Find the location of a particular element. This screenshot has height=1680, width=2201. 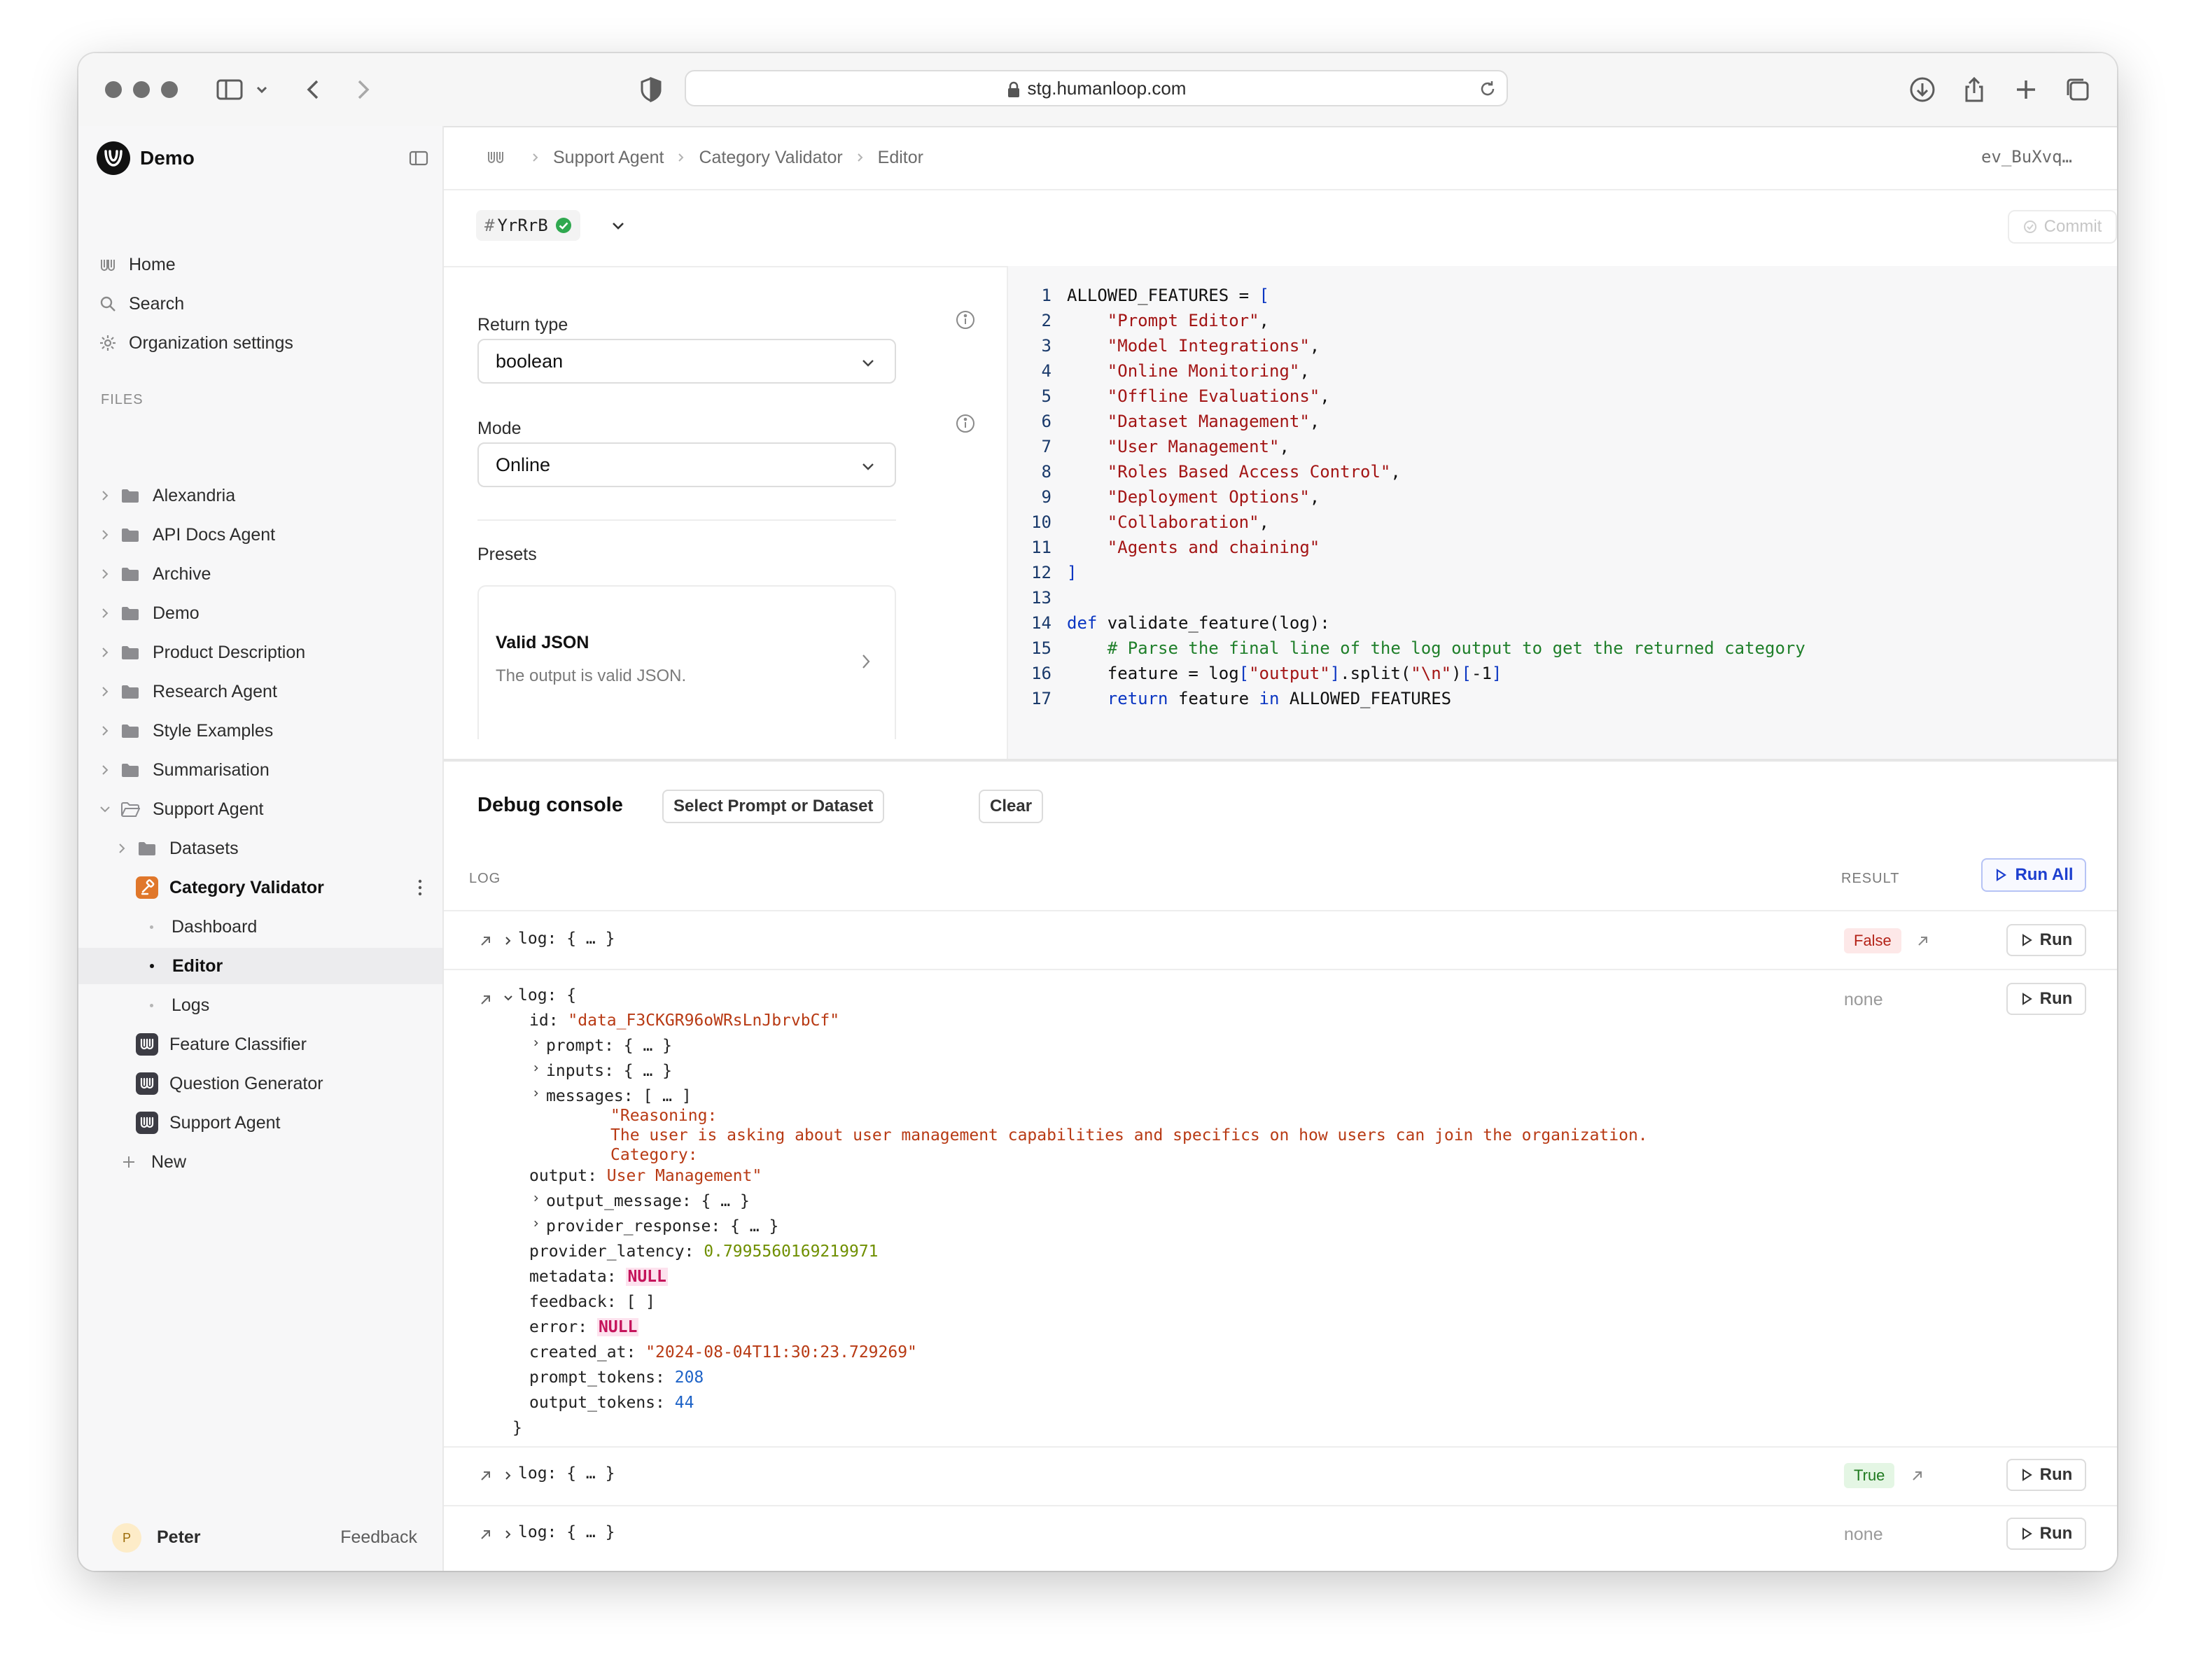

version-chip: # YrRrB is located at coordinates (528, 225).